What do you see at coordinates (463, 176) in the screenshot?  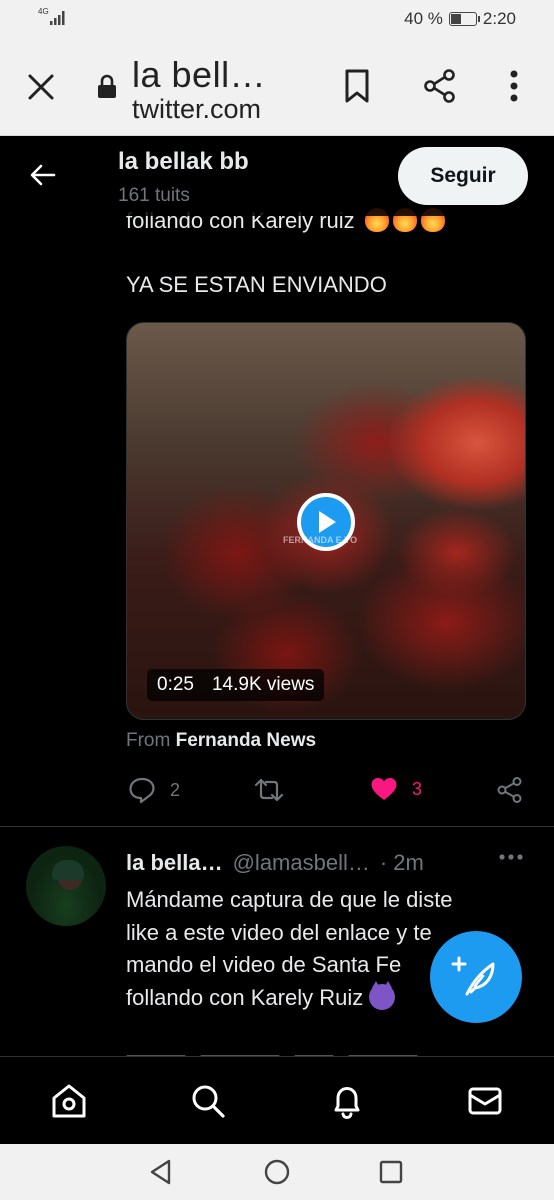 I see `follow-button: Seguir` at bounding box center [463, 176].